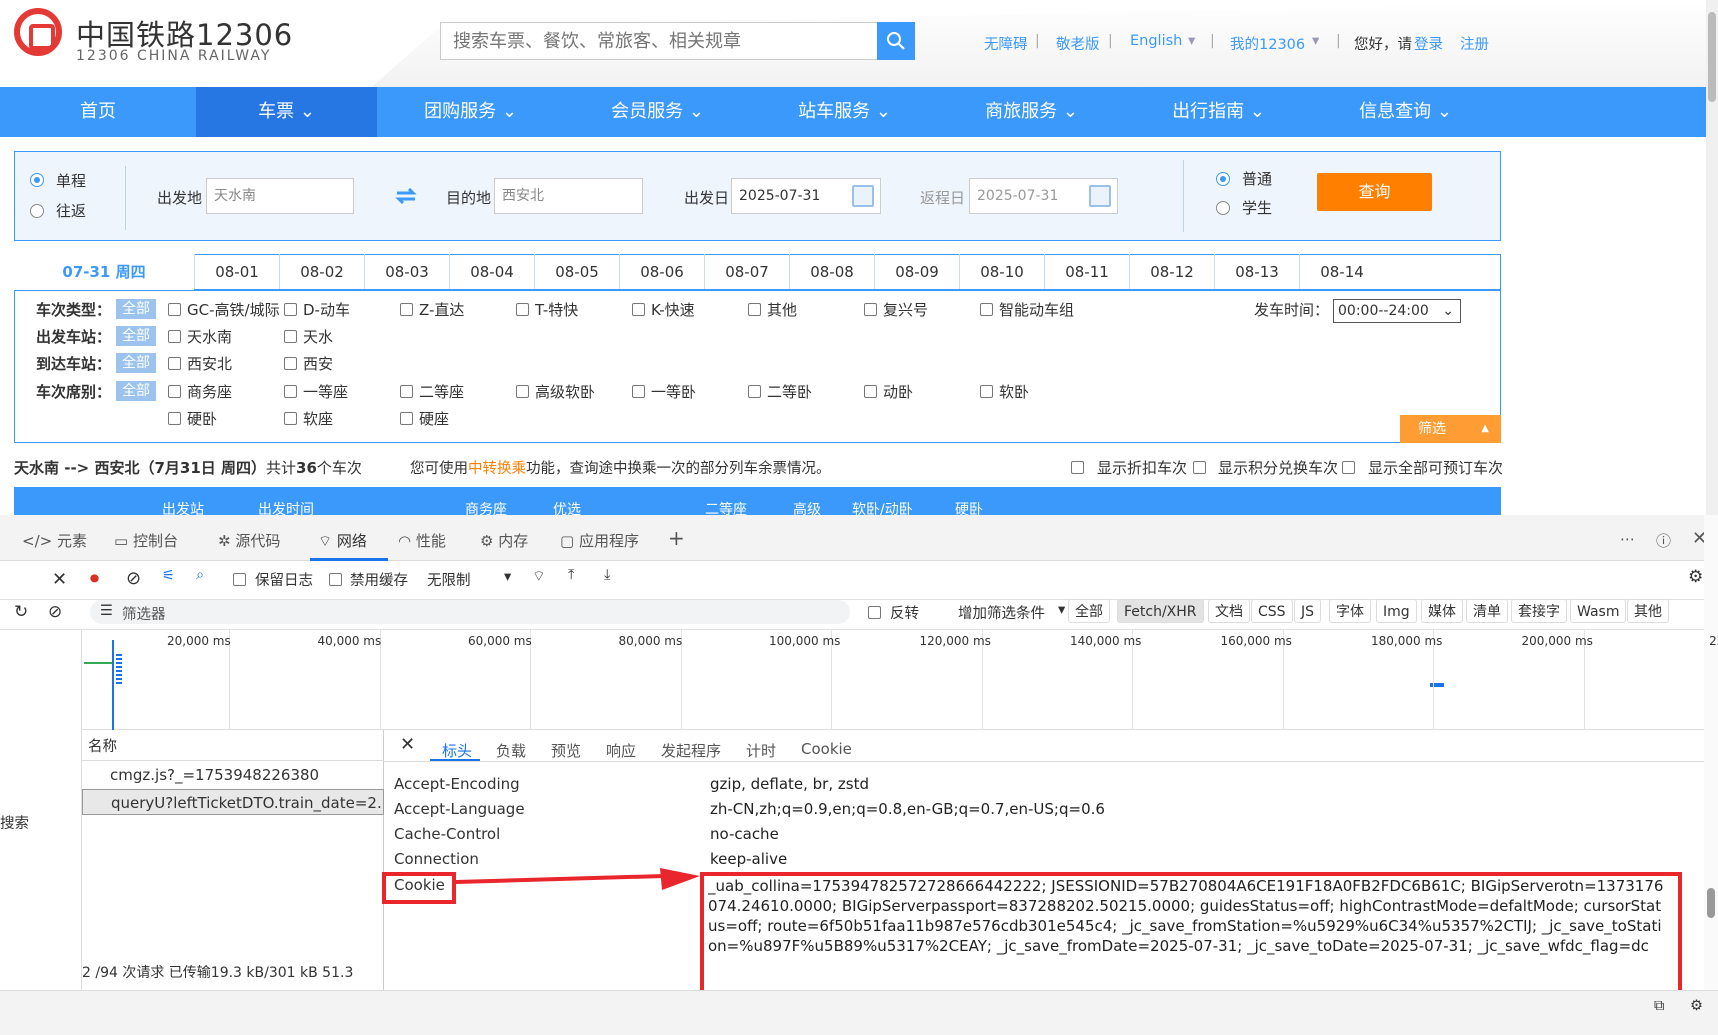 This screenshot has height=1035, width=1718. What do you see at coordinates (407, 744) in the screenshot?
I see `close-detail-icon: ✕` at bounding box center [407, 744].